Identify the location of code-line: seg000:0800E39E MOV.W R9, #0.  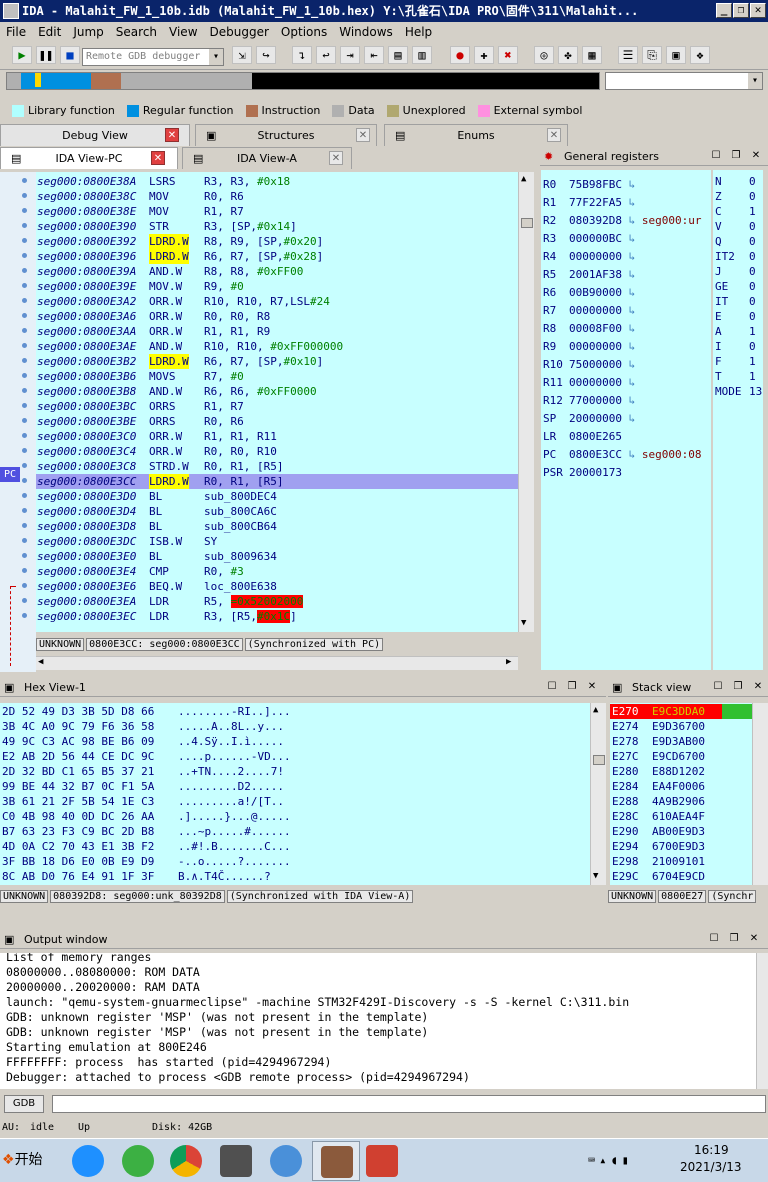
(277, 286).